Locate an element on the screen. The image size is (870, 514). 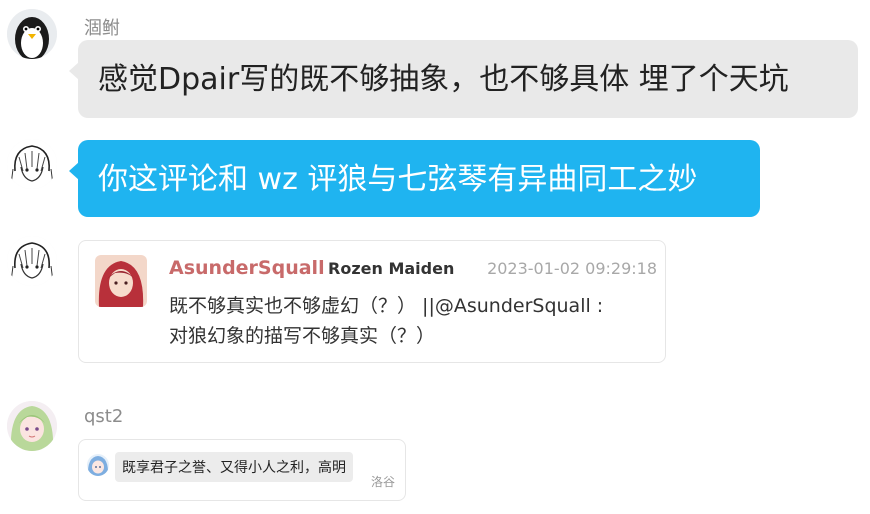
message-bubble: 你这评论和 wz 评狼与七弦琴有异曲同工之妙 is located at coordinates (414, 178).